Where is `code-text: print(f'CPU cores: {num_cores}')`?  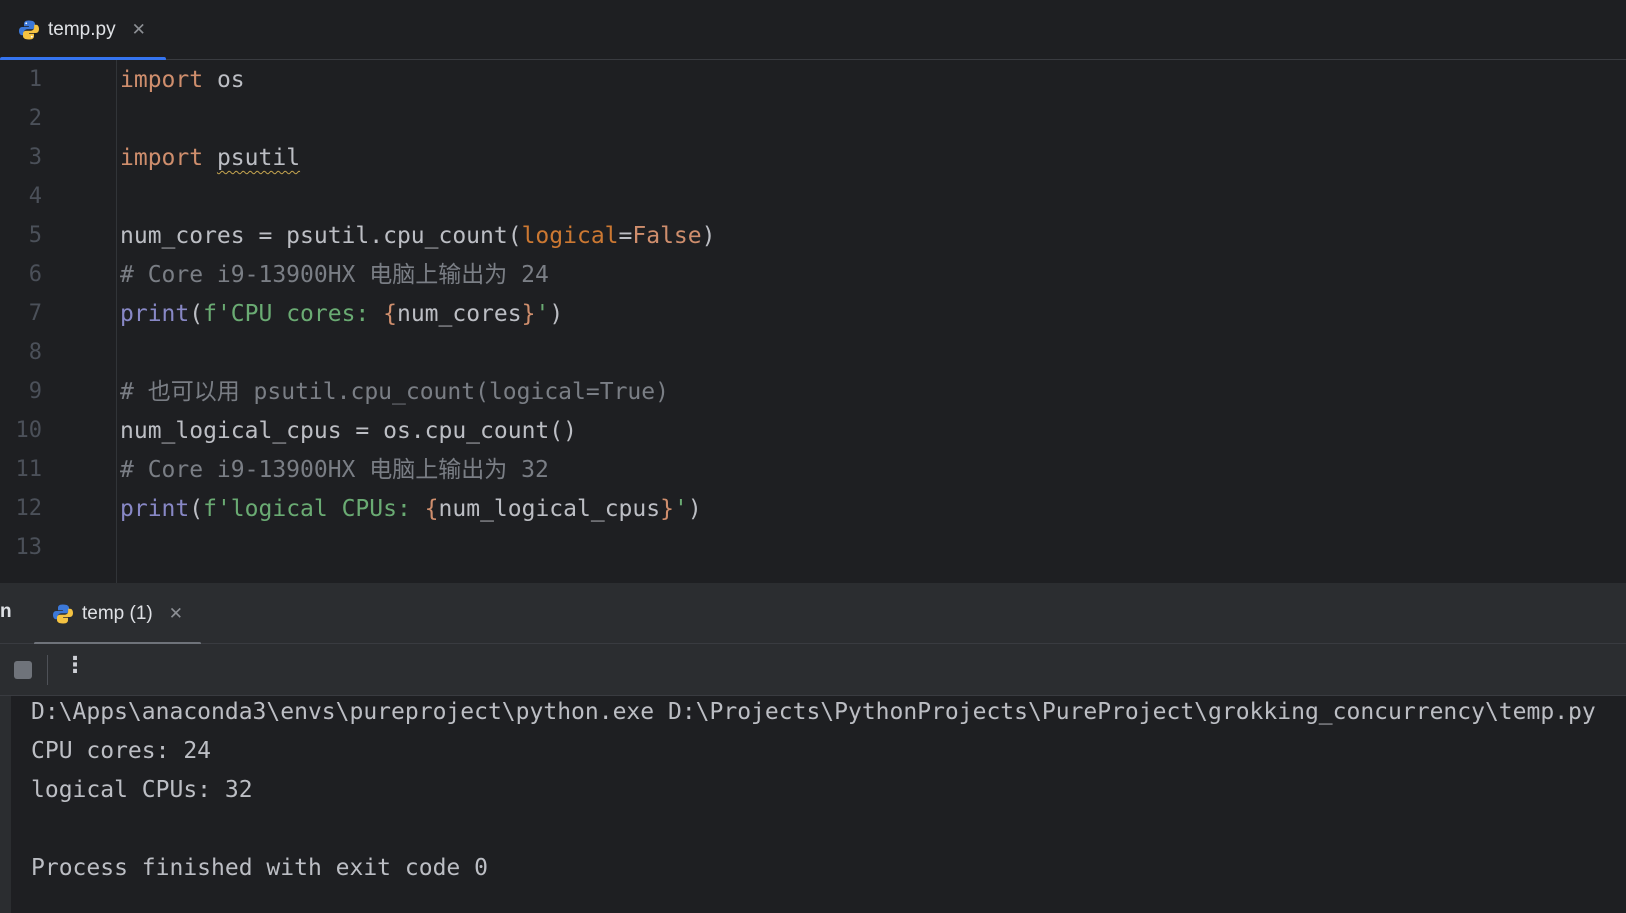
code-text: print(f'CPU cores: {num_cores}') is located at coordinates (341, 314).